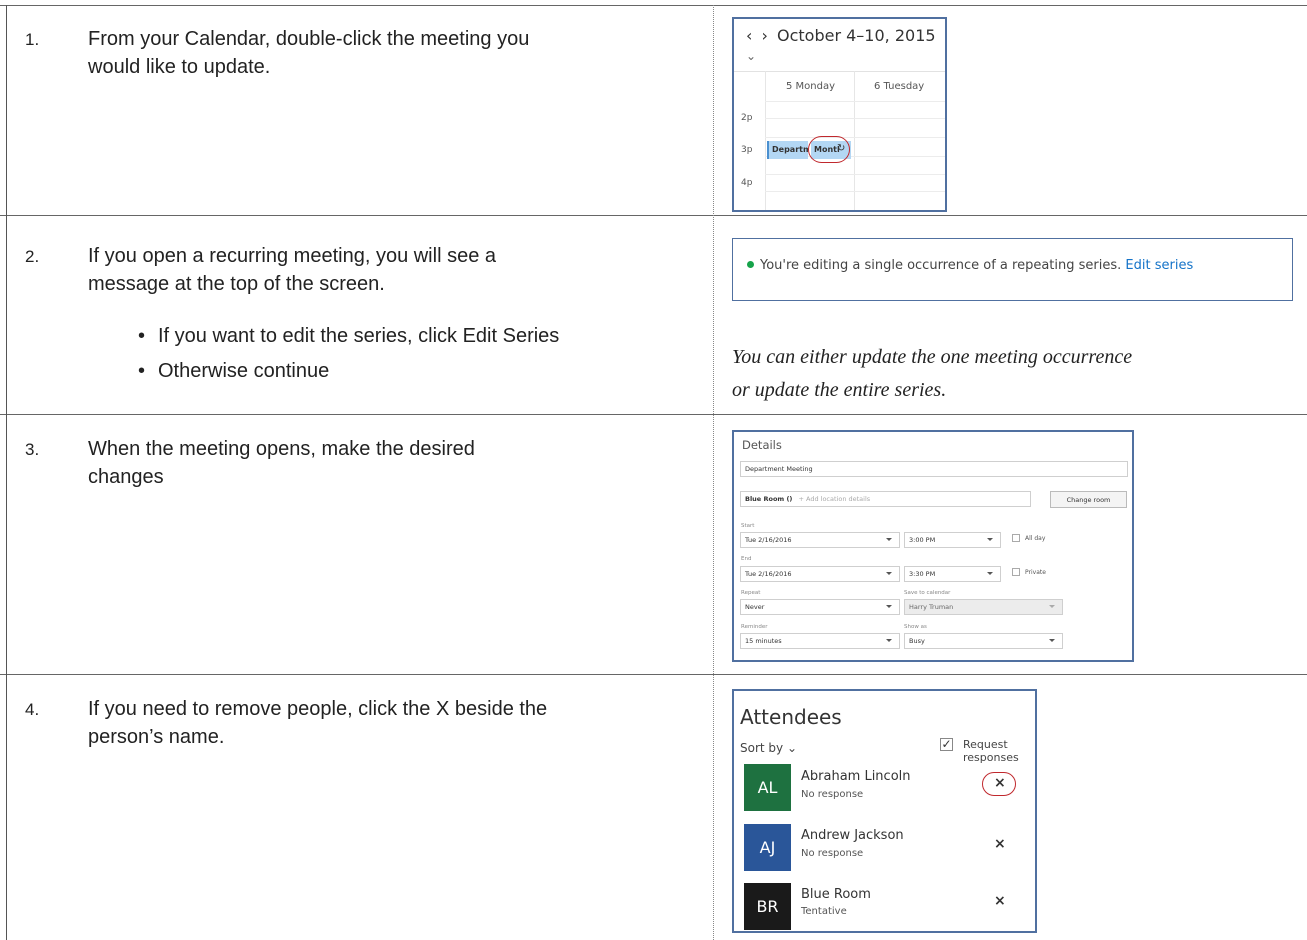 The width and height of the screenshot is (1307, 940). Describe the element at coordinates (233, 371) in the screenshot. I see `bullet-item: Otherwise continue` at that location.